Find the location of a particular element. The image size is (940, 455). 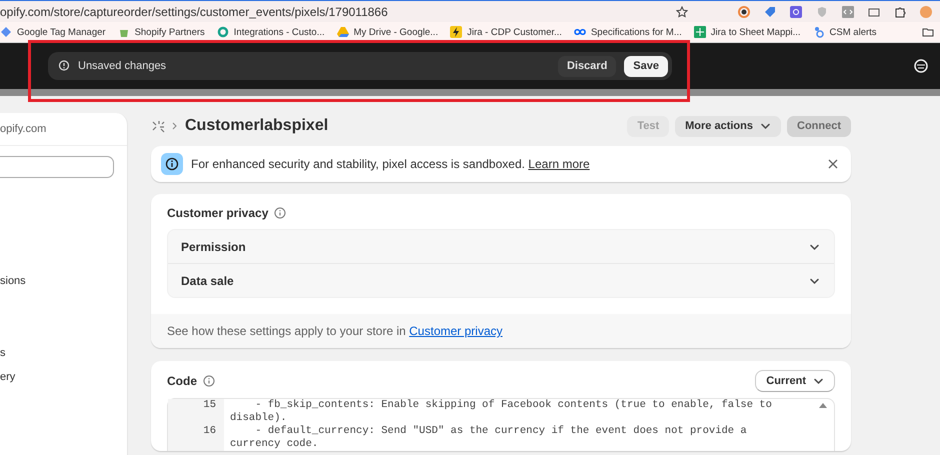

card-title: Code is located at coordinates (182, 381).